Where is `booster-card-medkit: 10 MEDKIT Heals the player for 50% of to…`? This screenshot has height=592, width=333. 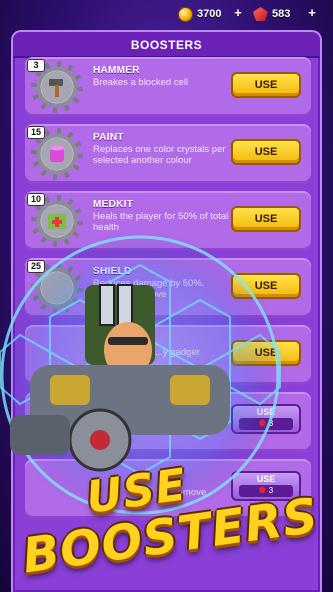 booster-card-medkit: 10 MEDKIT Heals the player for 50% of to… is located at coordinates (168, 221).